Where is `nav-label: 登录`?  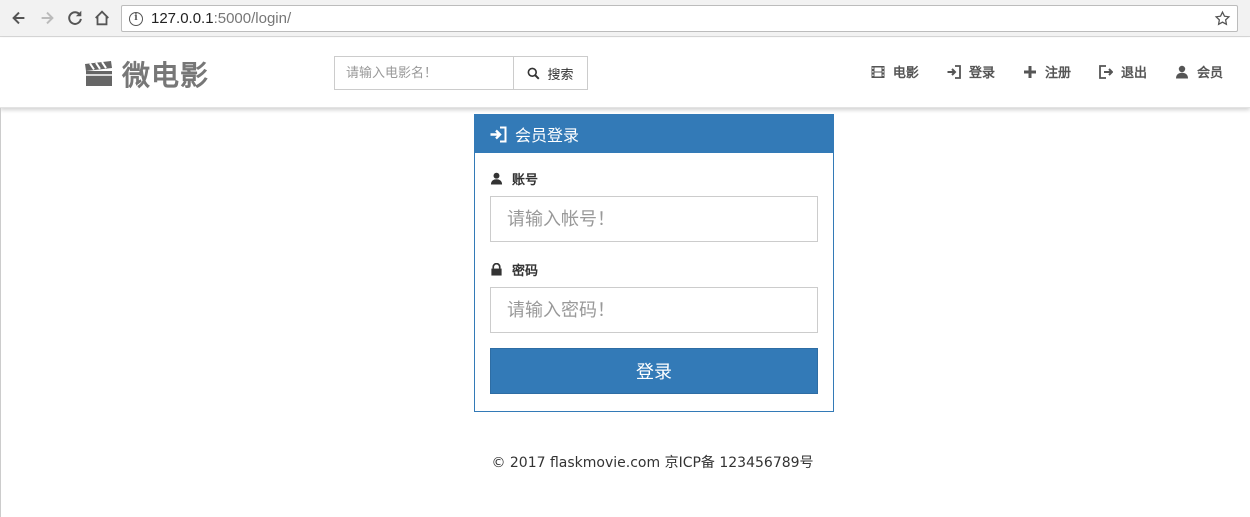
nav-label: 登录 is located at coordinates (981, 73).